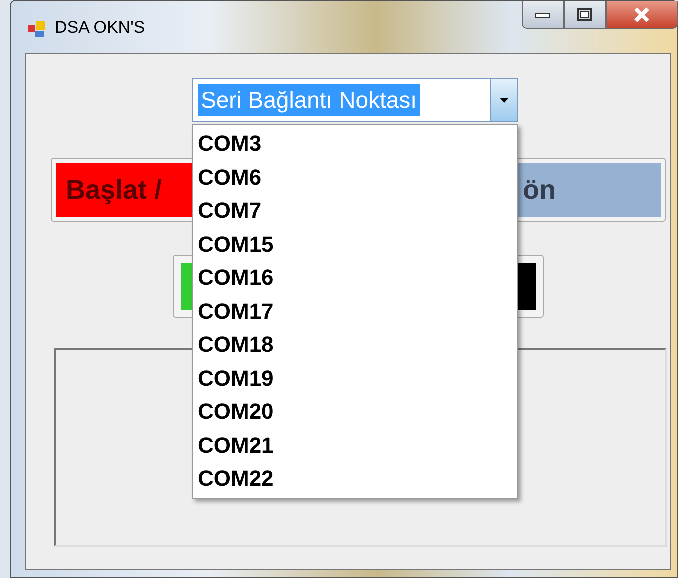 Image resolution: width=678 pixels, height=578 pixels. I want to click on close-icon, so click(642, 14).